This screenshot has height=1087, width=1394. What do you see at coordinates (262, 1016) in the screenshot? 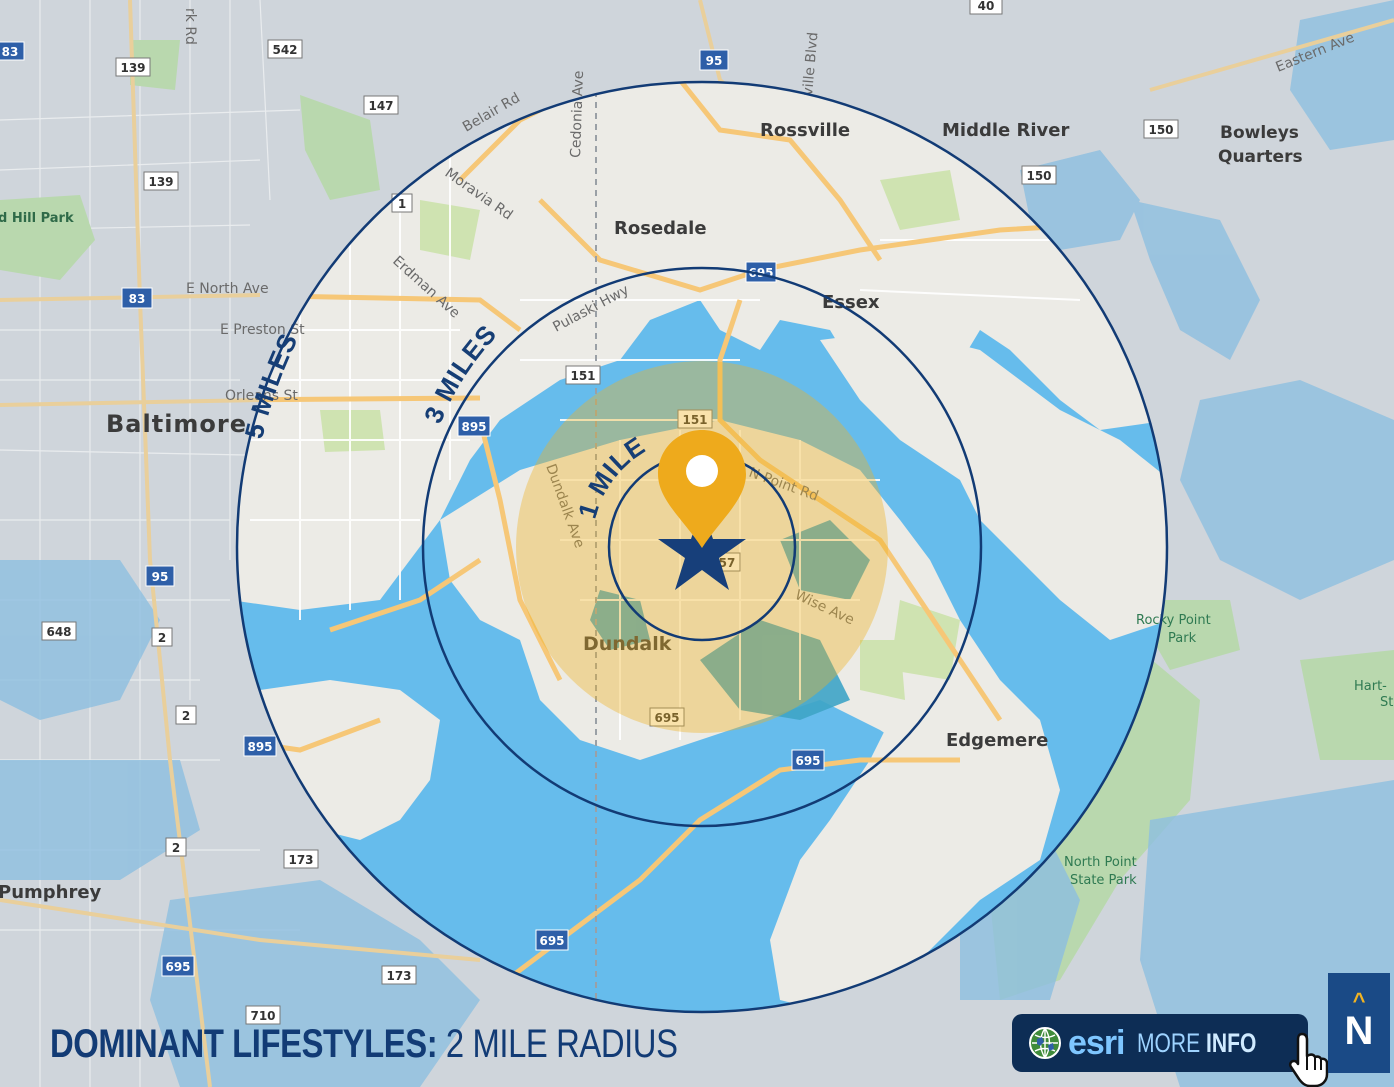
I see `svg-text: 710` at bounding box center [262, 1016].